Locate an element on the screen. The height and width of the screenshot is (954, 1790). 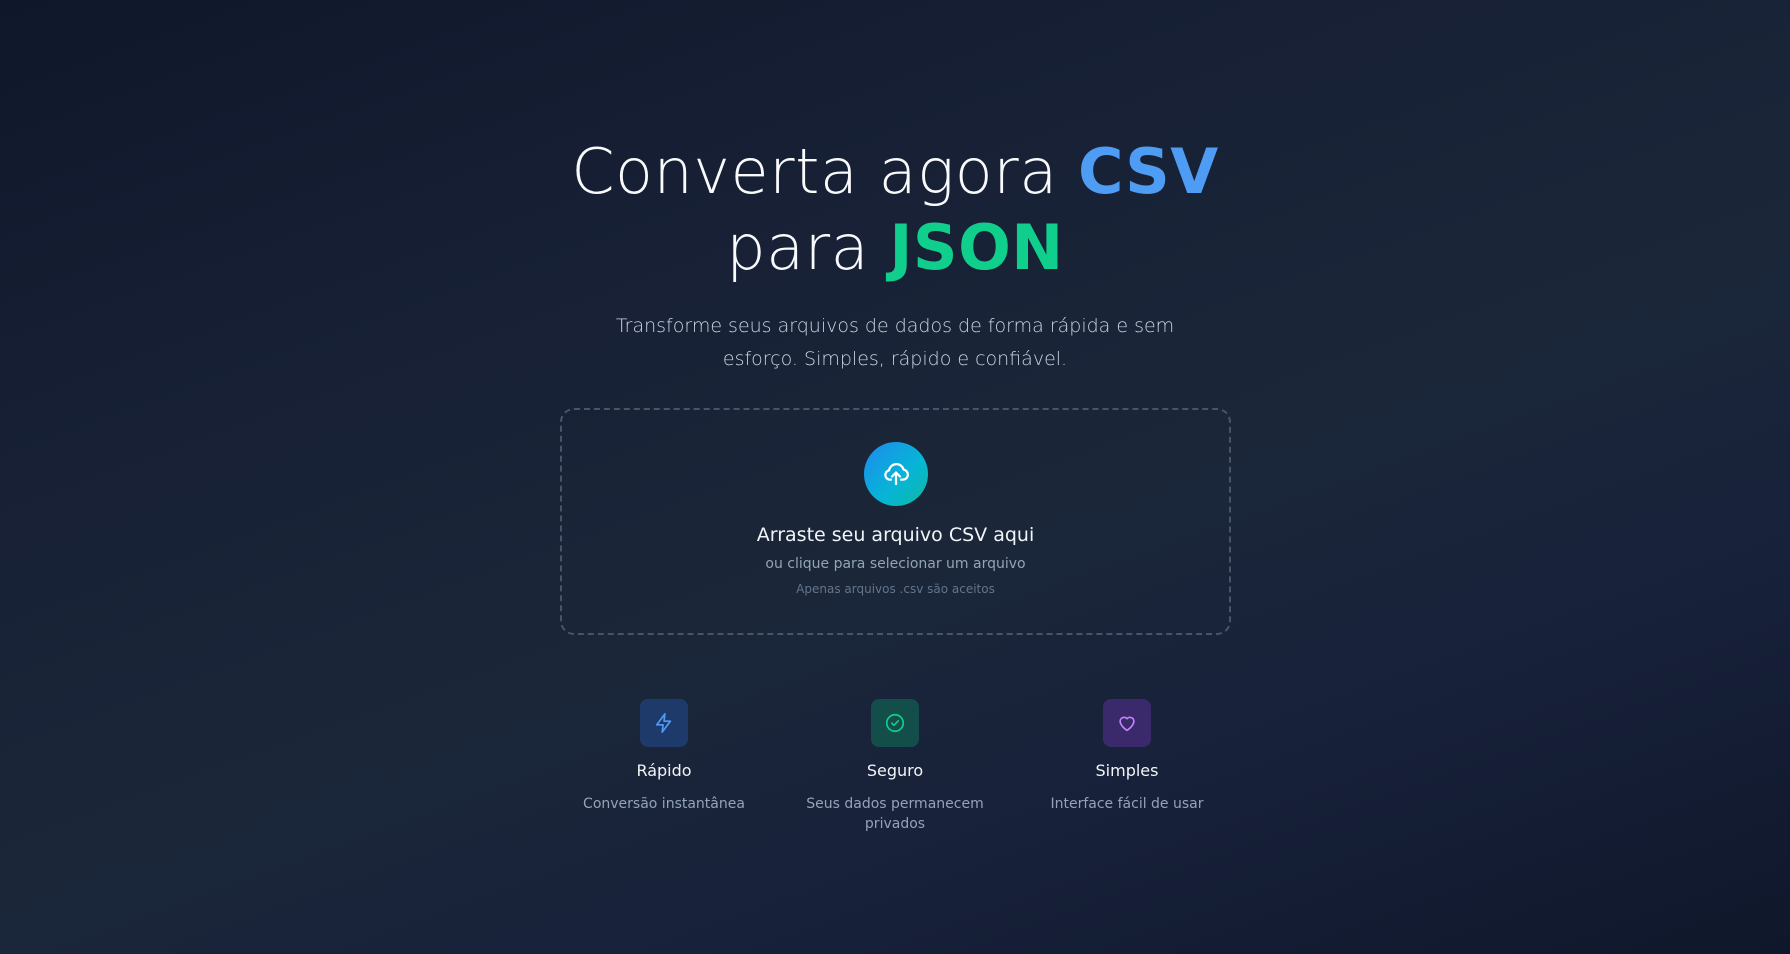
dropzone-subtitle: ou clique para selecionar um arquivo is located at coordinates (895, 564).